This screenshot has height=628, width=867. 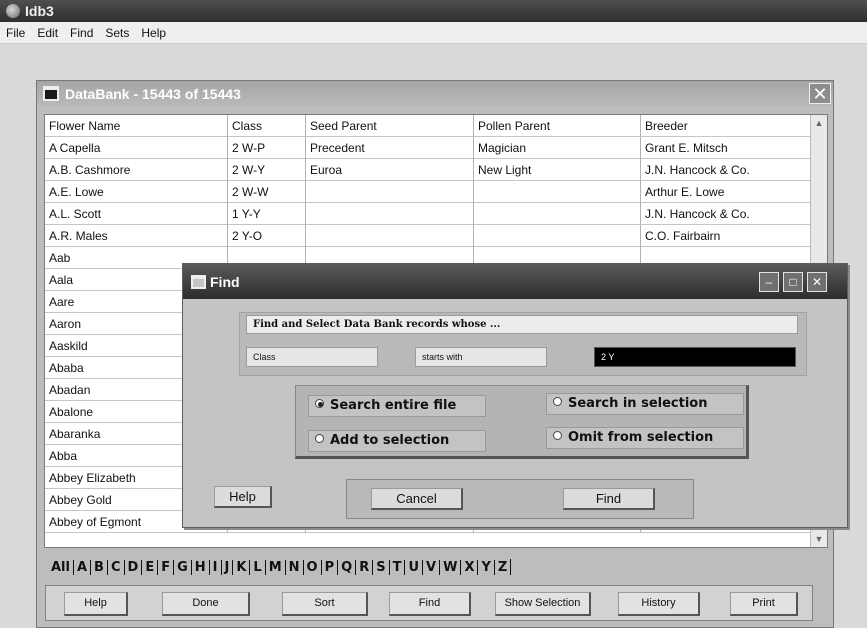 What do you see at coordinates (390, 126) in the screenshot?
I see `column-header-seed-parent: Seed Parent` at bounding box center [390, 126].